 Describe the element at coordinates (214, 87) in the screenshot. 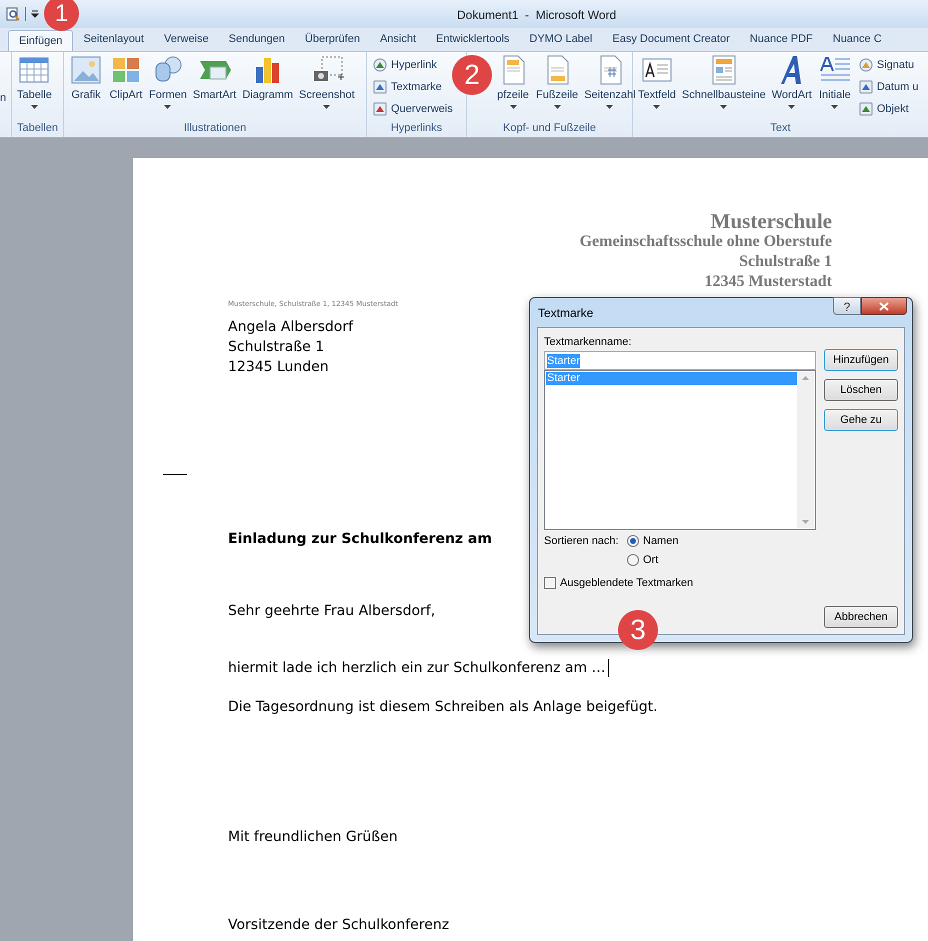

I see `ribbon-button: SmartArt` at that location.